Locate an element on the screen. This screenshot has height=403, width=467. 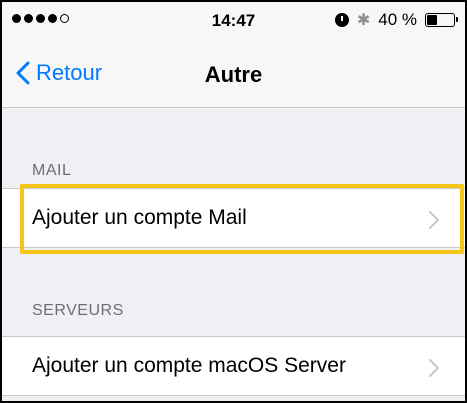
status-bar: 14:47 ✱ 40 % is located at coordinates (233, 21).